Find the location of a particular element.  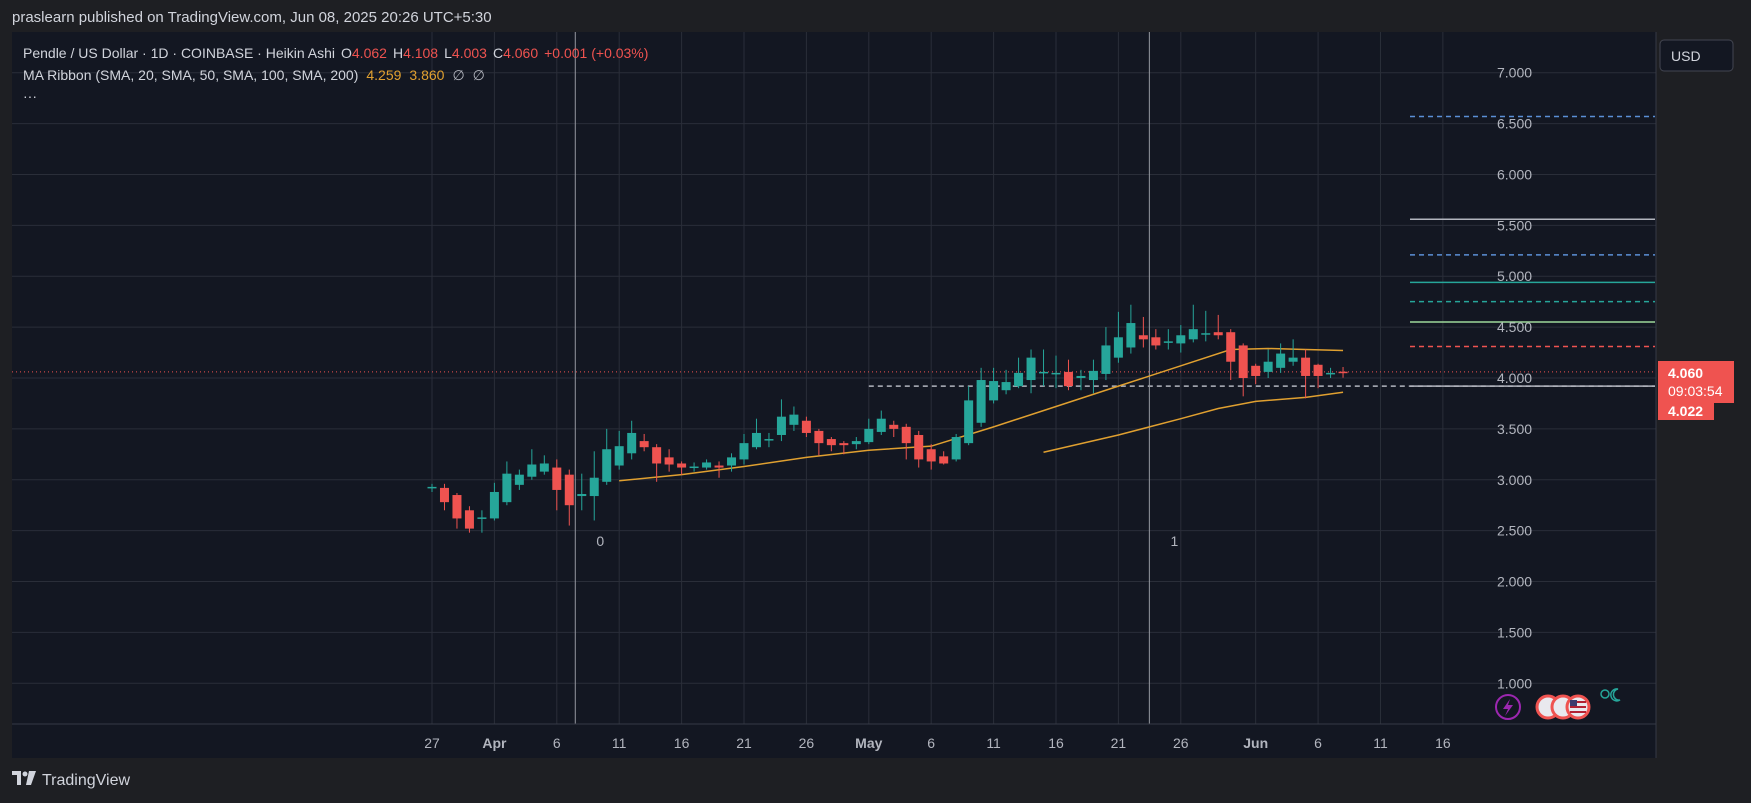

price-tick-label: 3.500 is located at coordinates (1514, 429).